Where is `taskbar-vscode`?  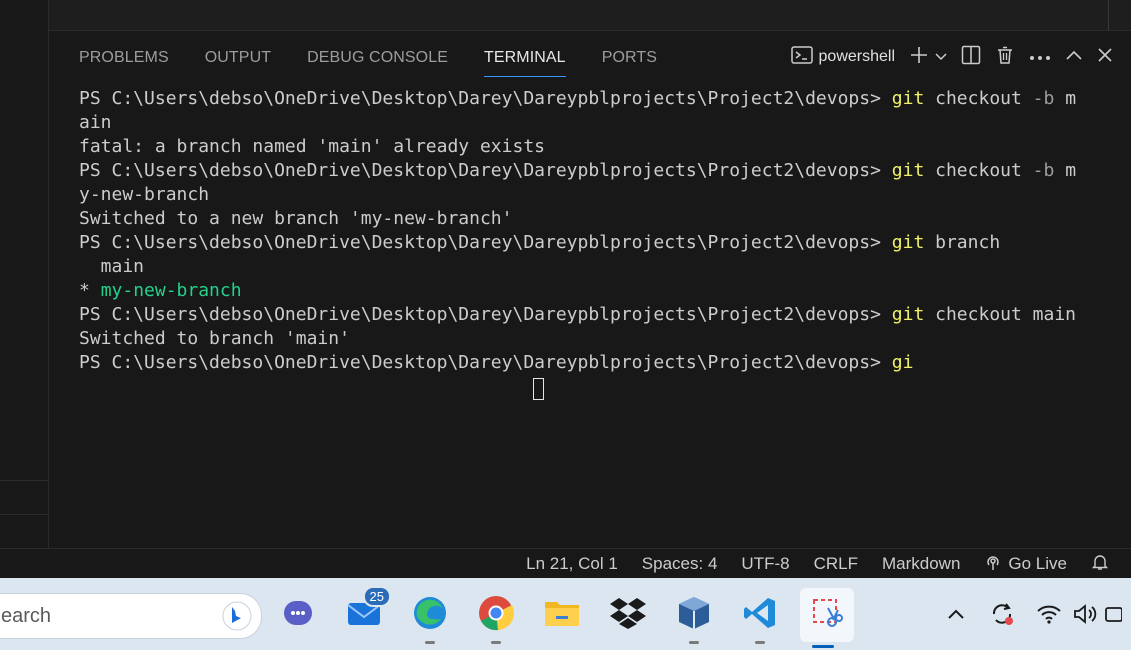
taskbar-vscode is located at coordinates (760, 618).